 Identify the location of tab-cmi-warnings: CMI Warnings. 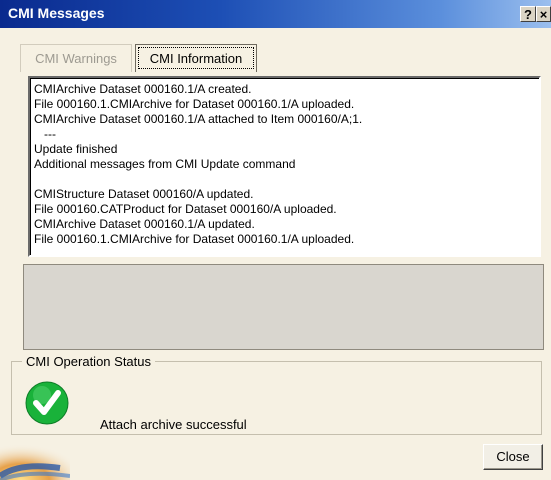
(76, 58).